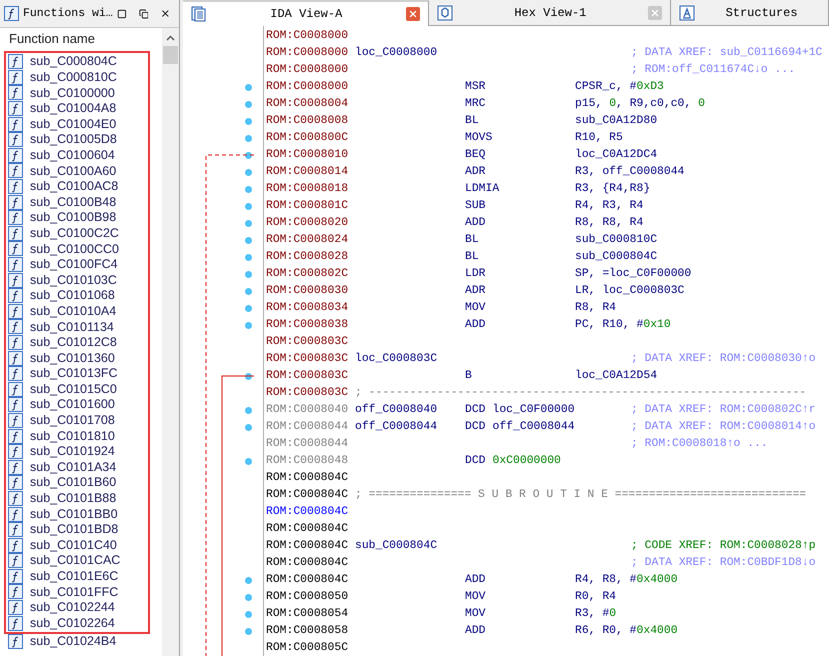 Image resolution: width=829 pixels, height=656 pixels. Describe the element at coordinates (78, 405) in the screenshot. I see `function-row: sub_C0101600` at that location.